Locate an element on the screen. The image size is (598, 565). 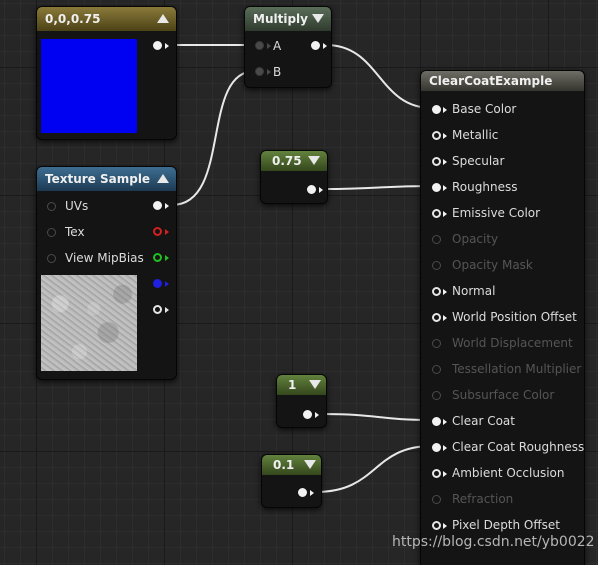
multiply-node: Multiply A B is located at coordinates (288, 47).